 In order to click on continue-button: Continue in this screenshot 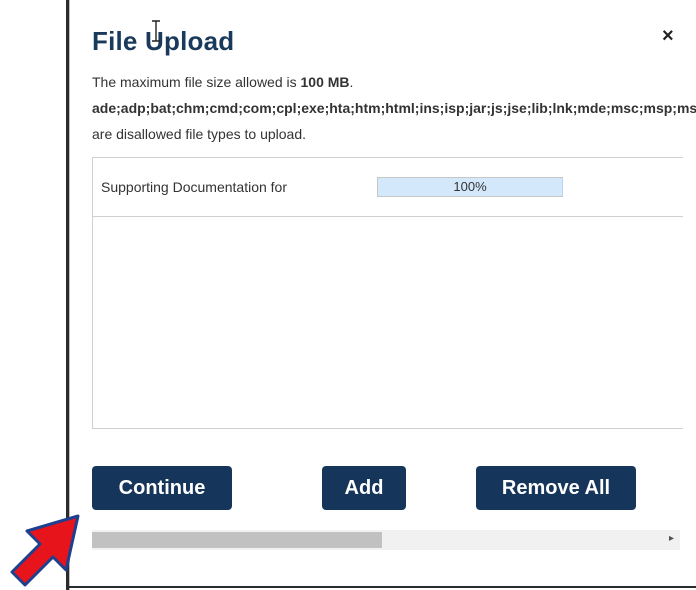, I will do `click(162, 488)`.